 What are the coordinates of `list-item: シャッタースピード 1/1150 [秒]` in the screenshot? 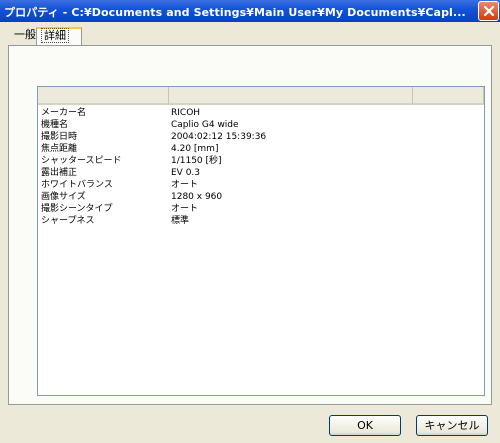 It's located at (261, 161).